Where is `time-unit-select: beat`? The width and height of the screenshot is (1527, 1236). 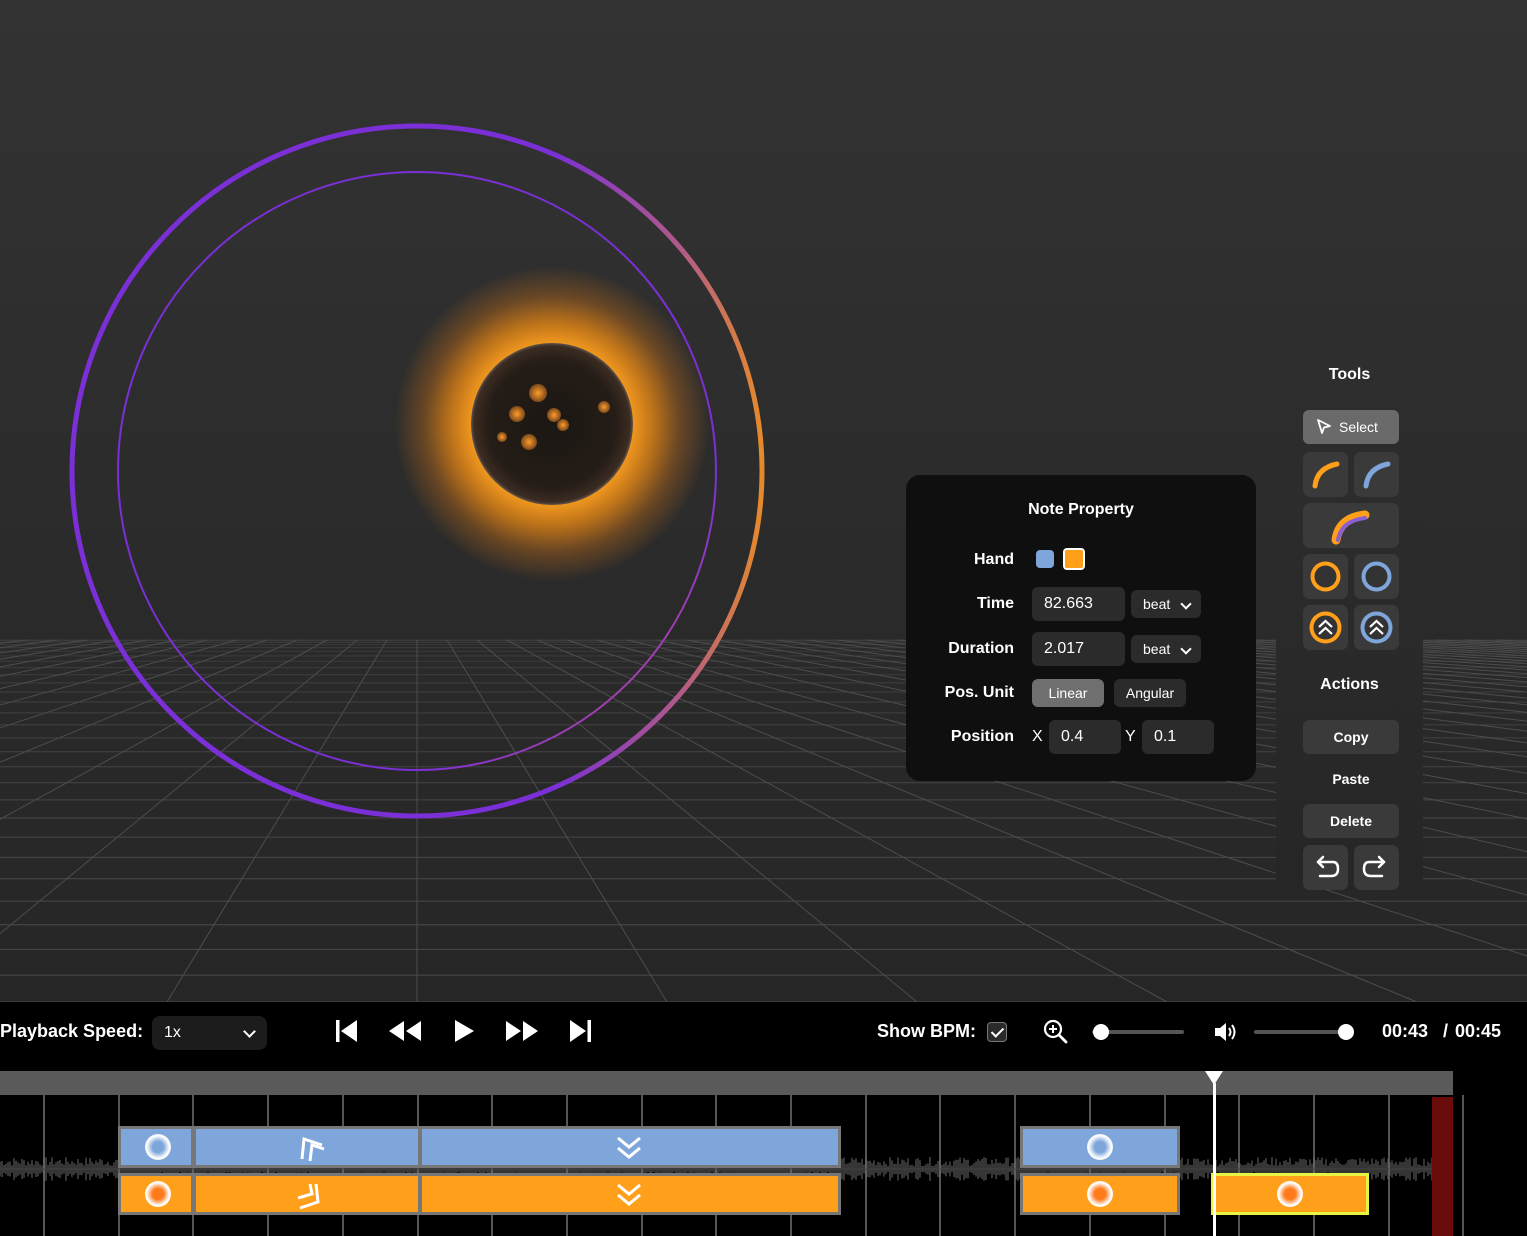 time-unit-select: beat is located at coordinates (1166, 604).